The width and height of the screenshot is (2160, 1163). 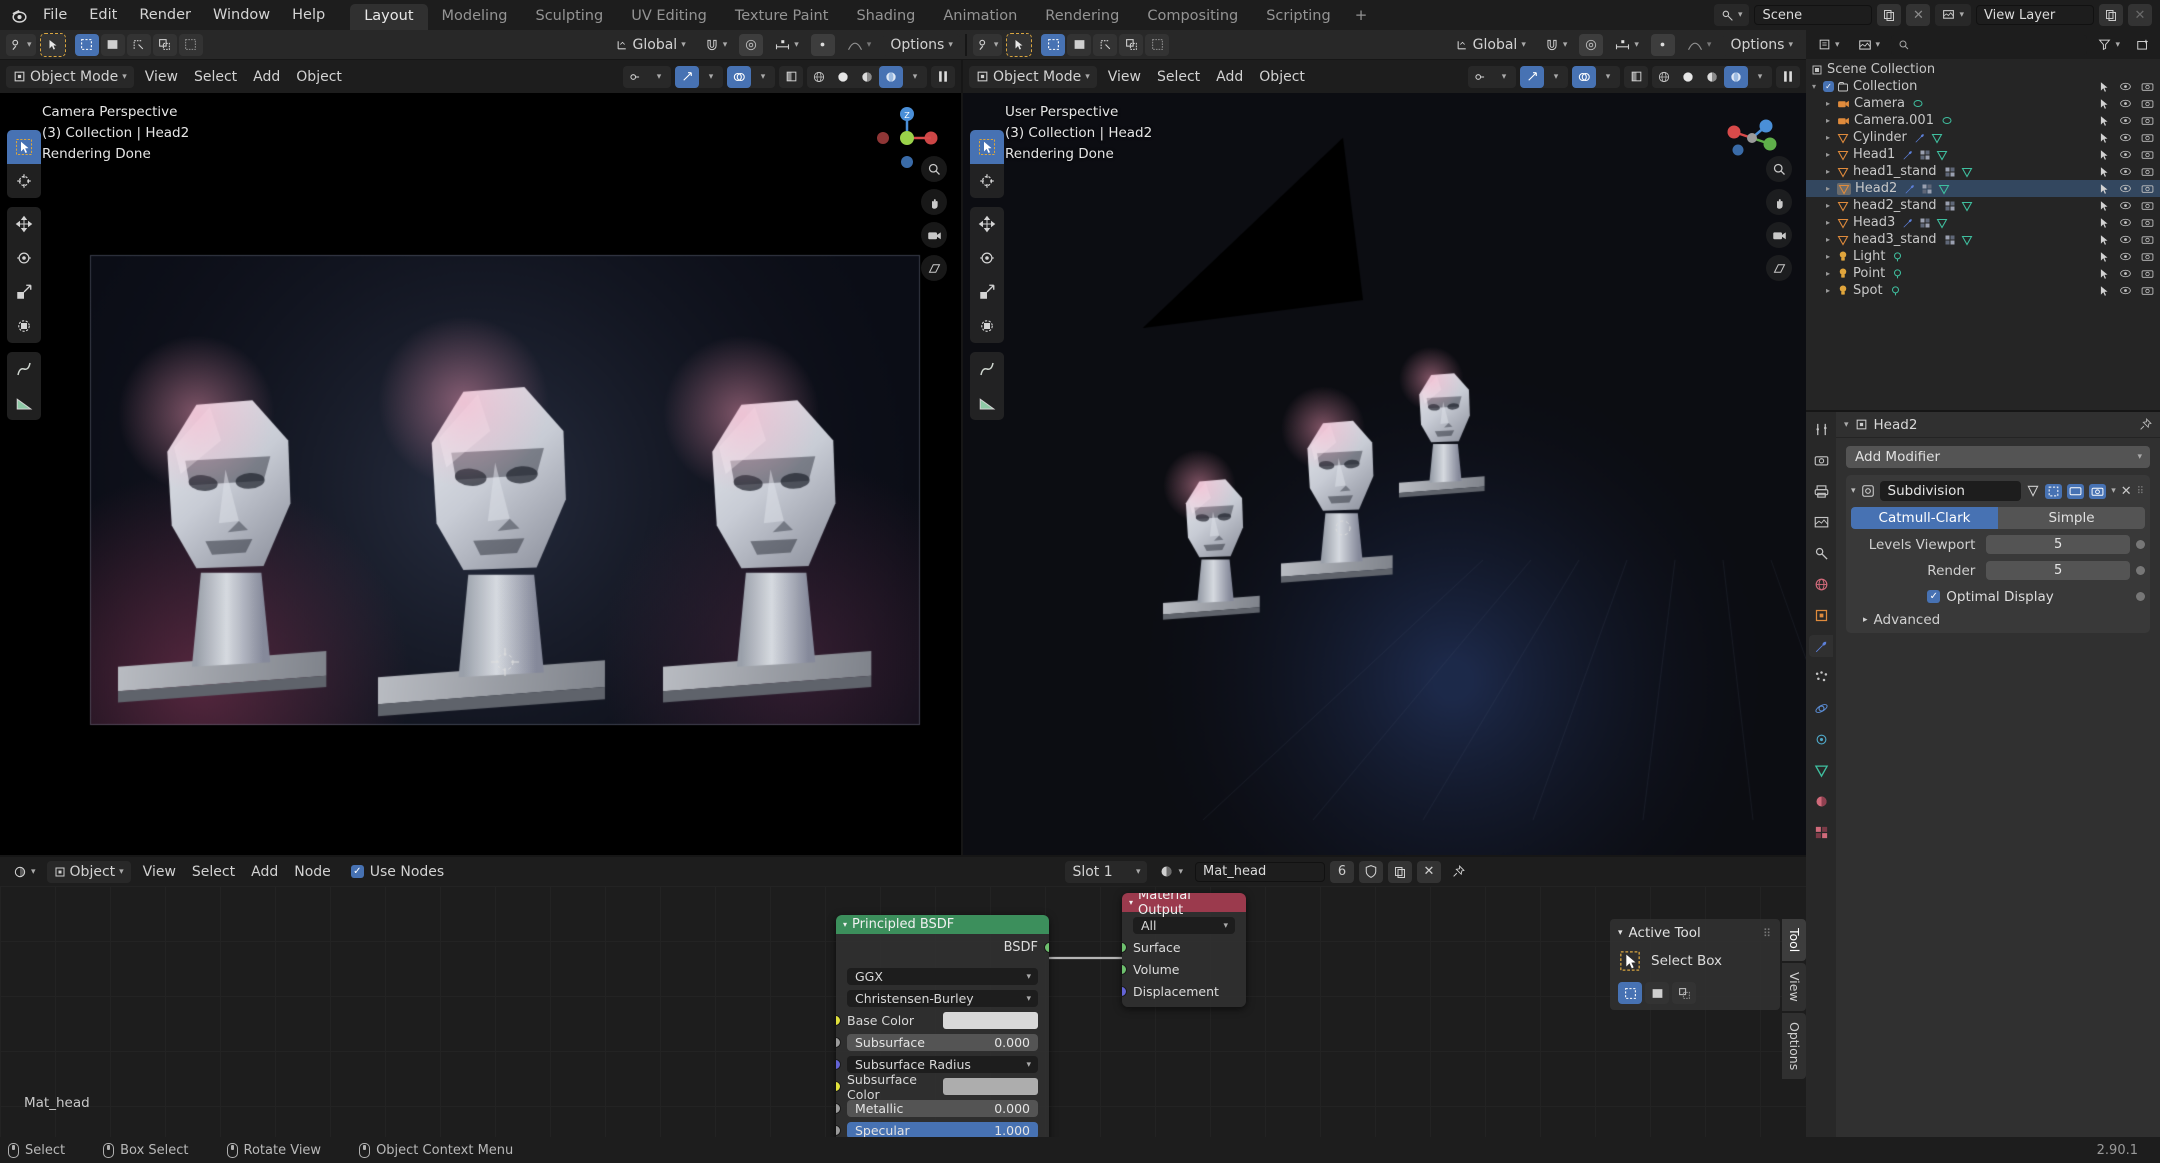 What do you see at coordinates (24, 181) in the screenshot?
I see `cursor-tool` at bounding box center [24, 181].